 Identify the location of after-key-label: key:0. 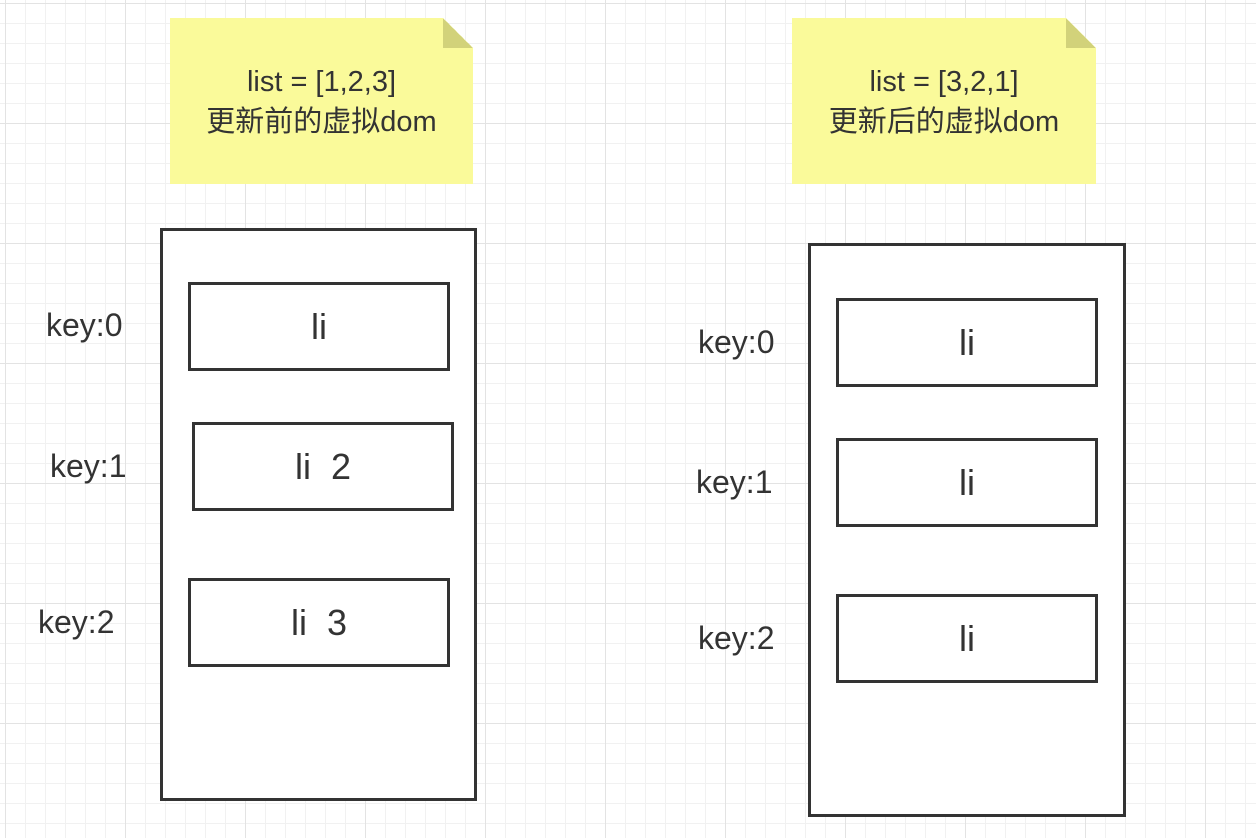
(736, 342).